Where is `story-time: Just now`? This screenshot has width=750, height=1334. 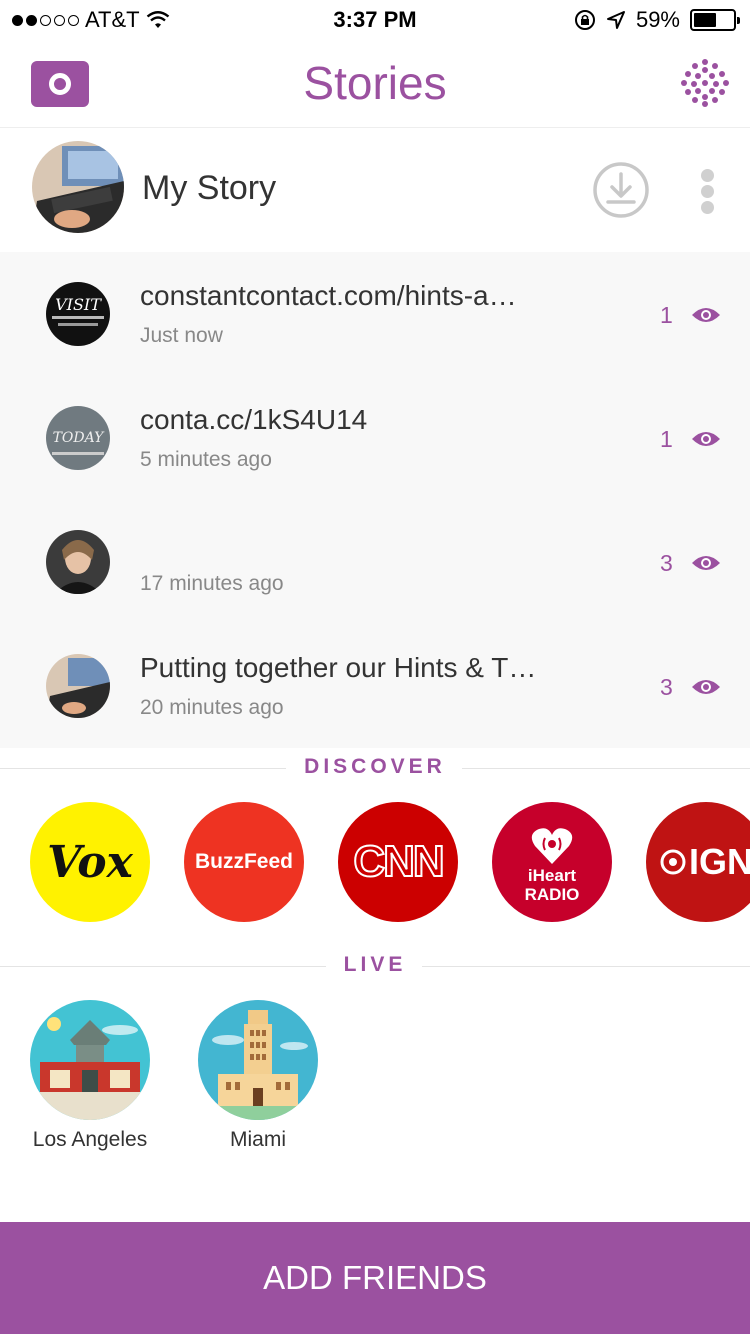
story-time: Just now is located at coordinates (181, 335).